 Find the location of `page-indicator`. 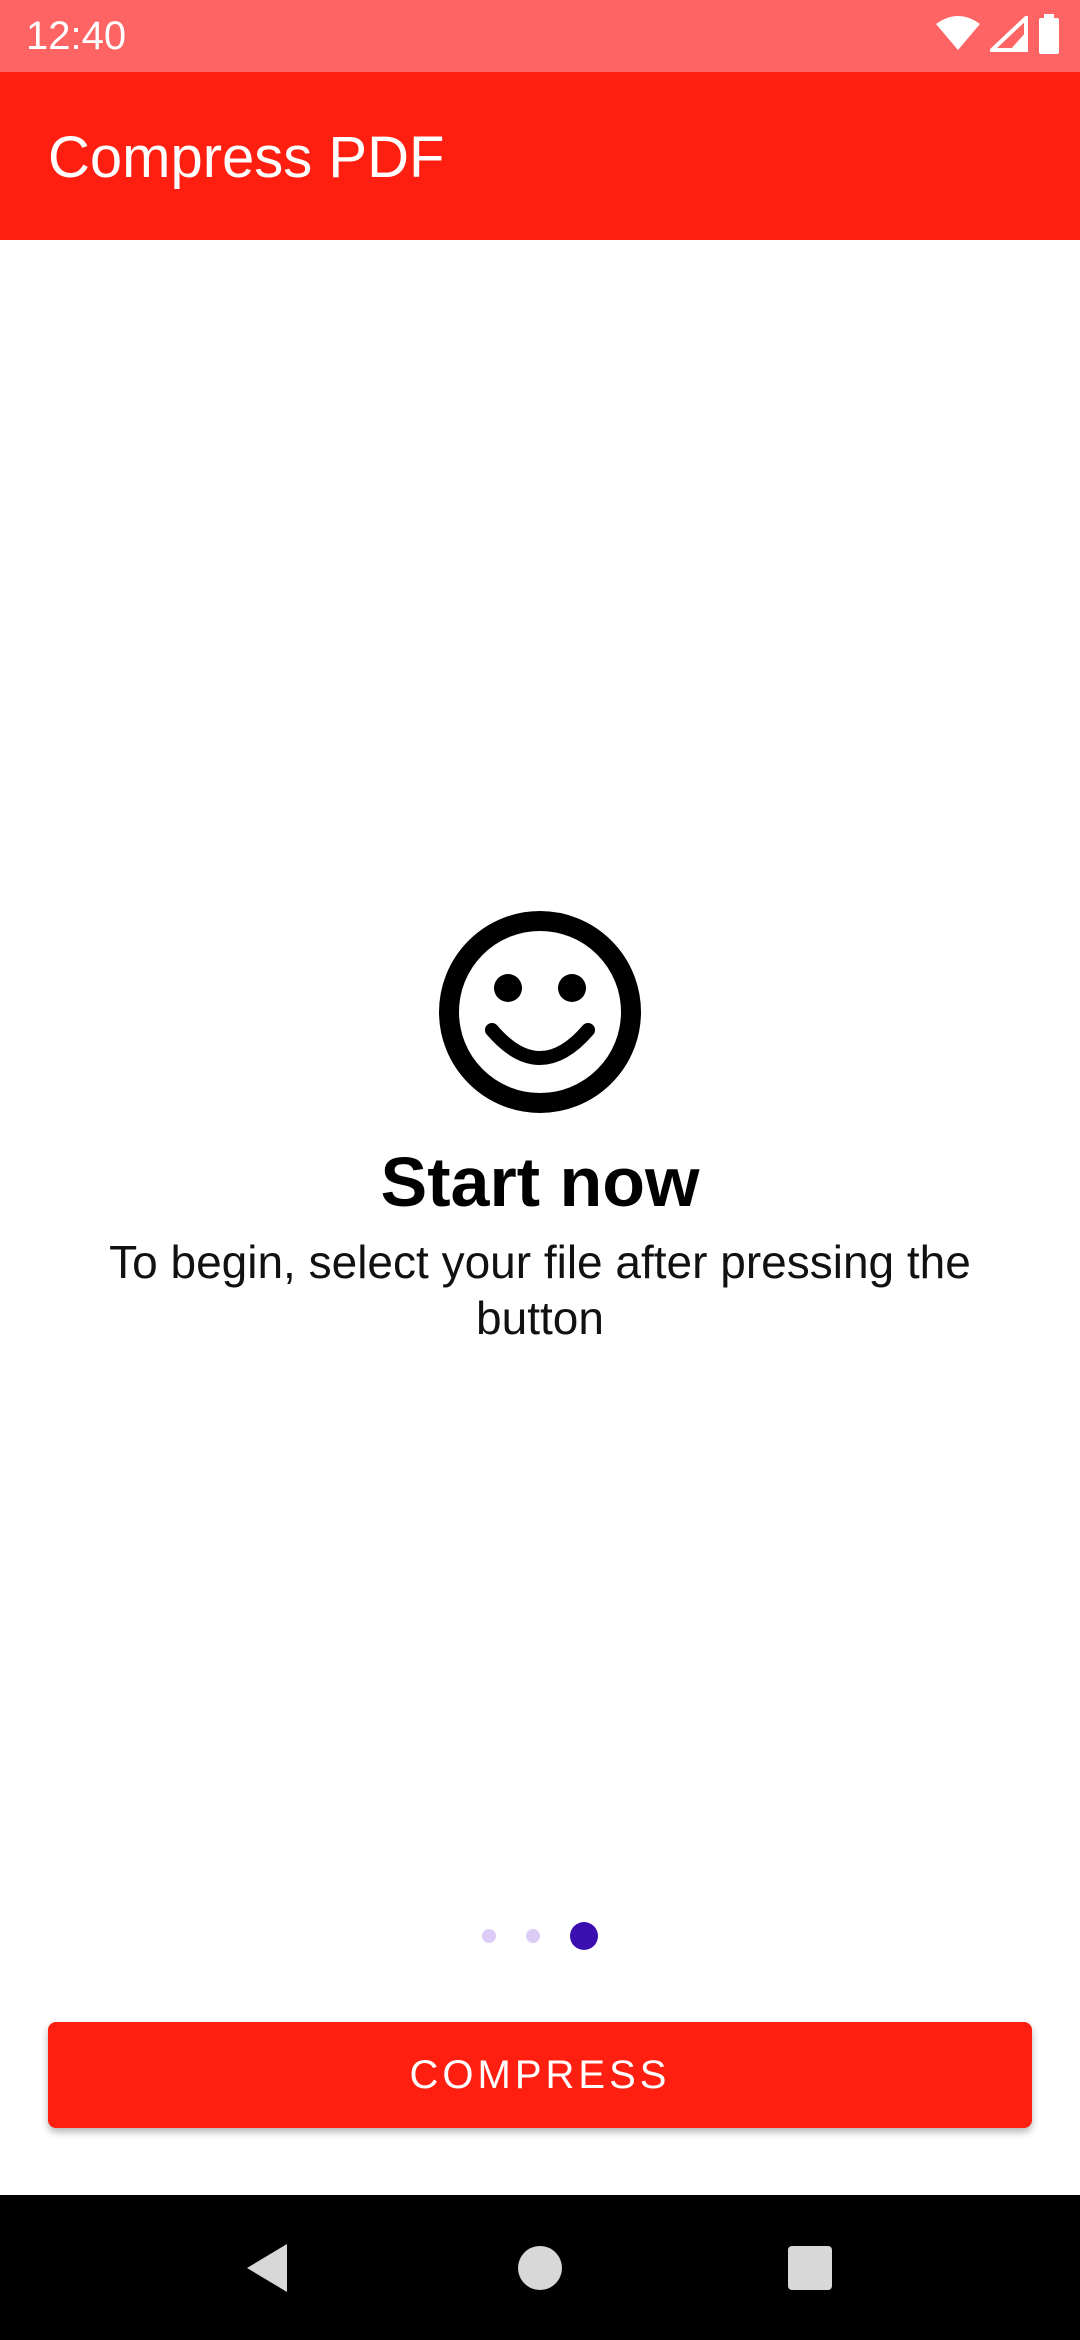

page-indicator is located at coordinates (540, 1936).